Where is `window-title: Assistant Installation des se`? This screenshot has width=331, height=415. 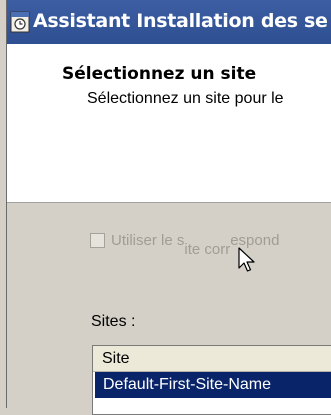
window-title: Assistant Installation des se is located at coordinates (180, 21).